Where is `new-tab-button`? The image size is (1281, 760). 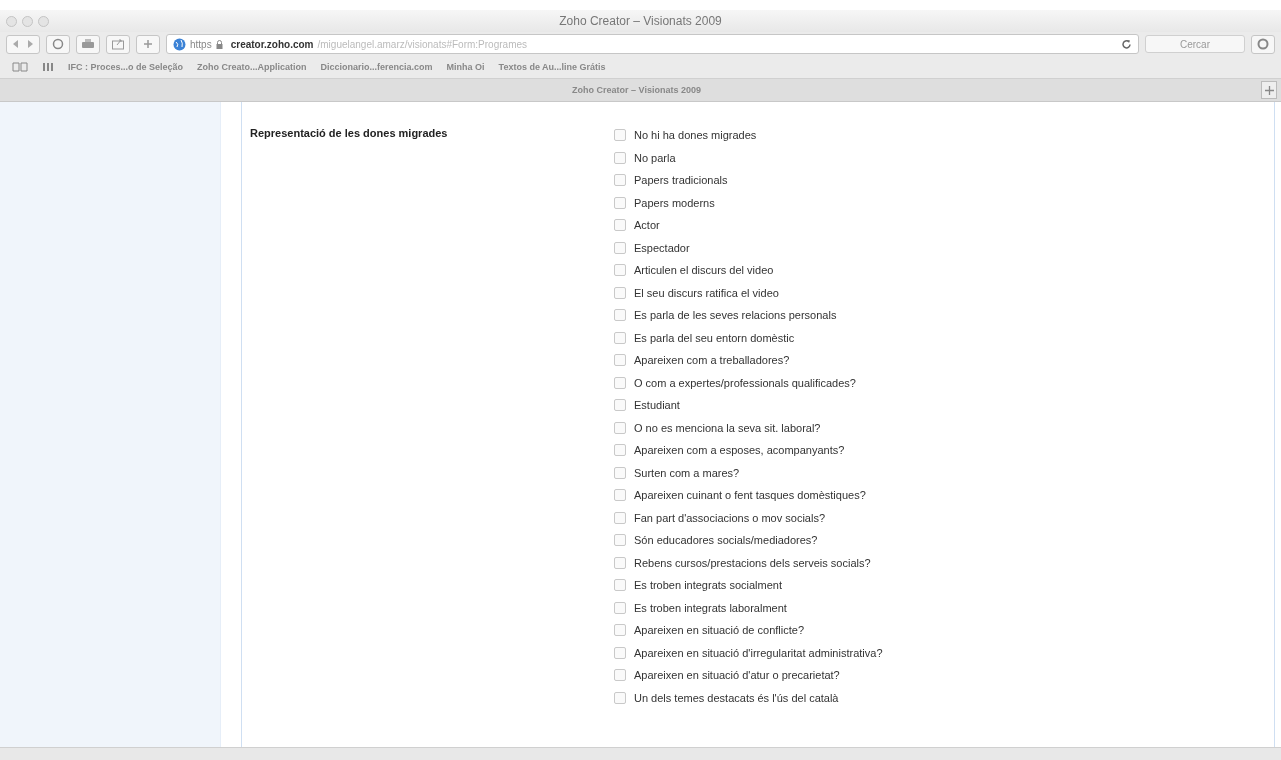
new-tab-button is located at coordinates (1269, 90).